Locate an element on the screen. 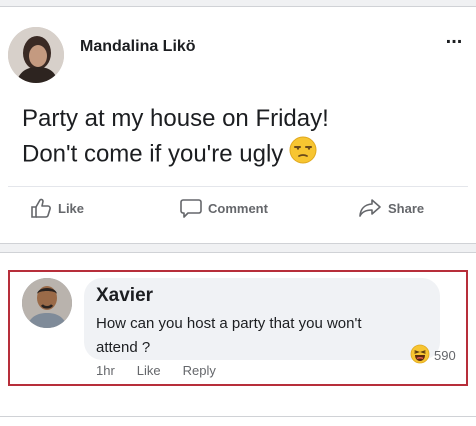  post-text-line-1: Party at my house on Friday! is located at coordinates (175, 118).